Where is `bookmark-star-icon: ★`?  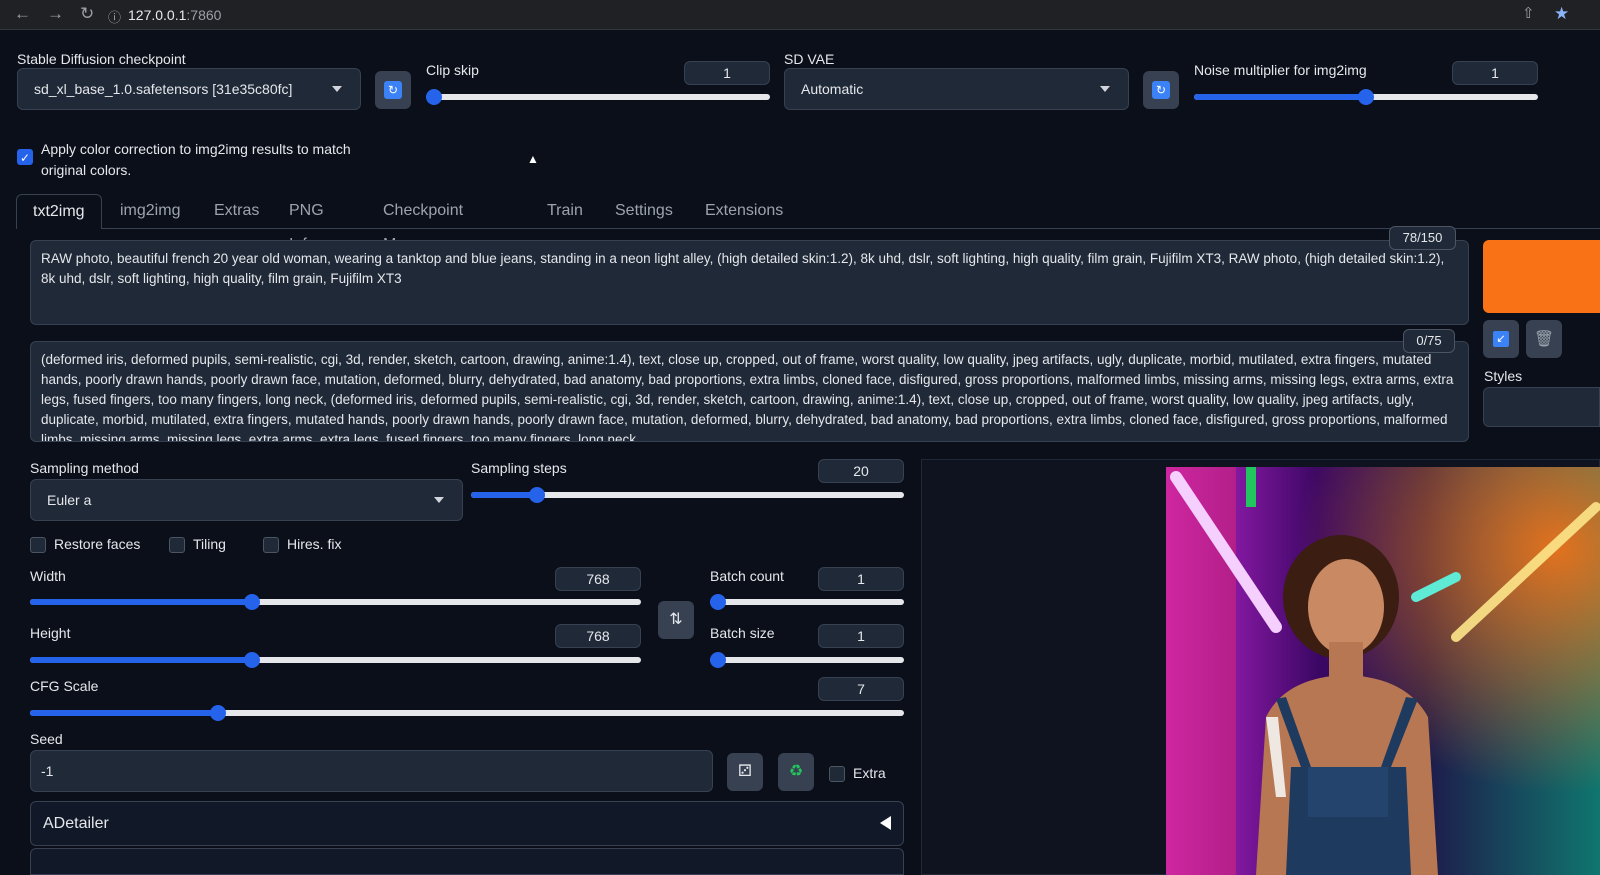 bookmark-star-icon: ★ is located at coordinates (1561, 14).